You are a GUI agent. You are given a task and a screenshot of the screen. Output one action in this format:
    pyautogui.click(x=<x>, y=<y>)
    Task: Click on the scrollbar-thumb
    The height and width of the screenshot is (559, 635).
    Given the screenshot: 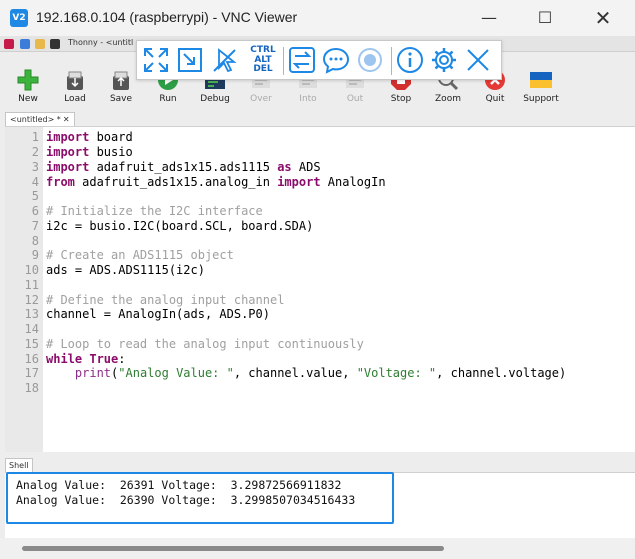 What is the action you would take?
    pyautogui.click(x=233, y=548)
    